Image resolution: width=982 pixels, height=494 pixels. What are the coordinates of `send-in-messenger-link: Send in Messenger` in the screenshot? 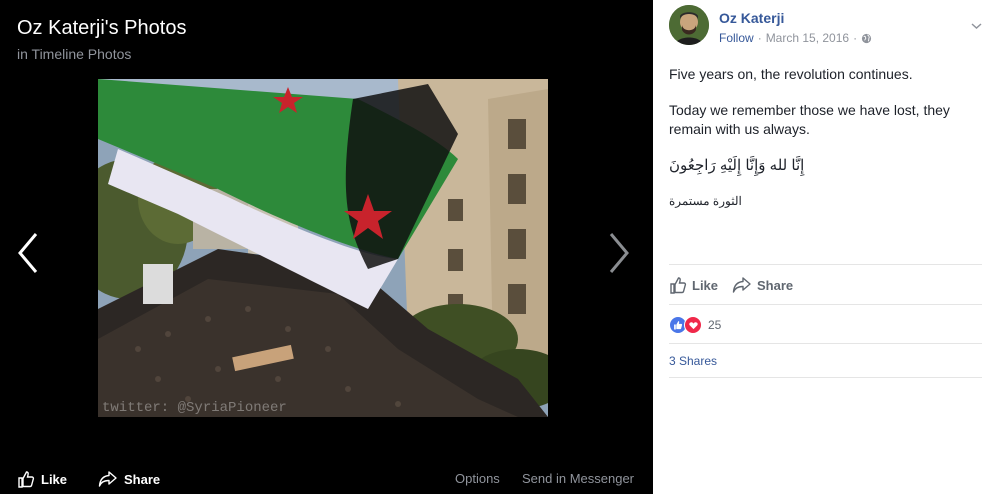 It's located at (578, 478).